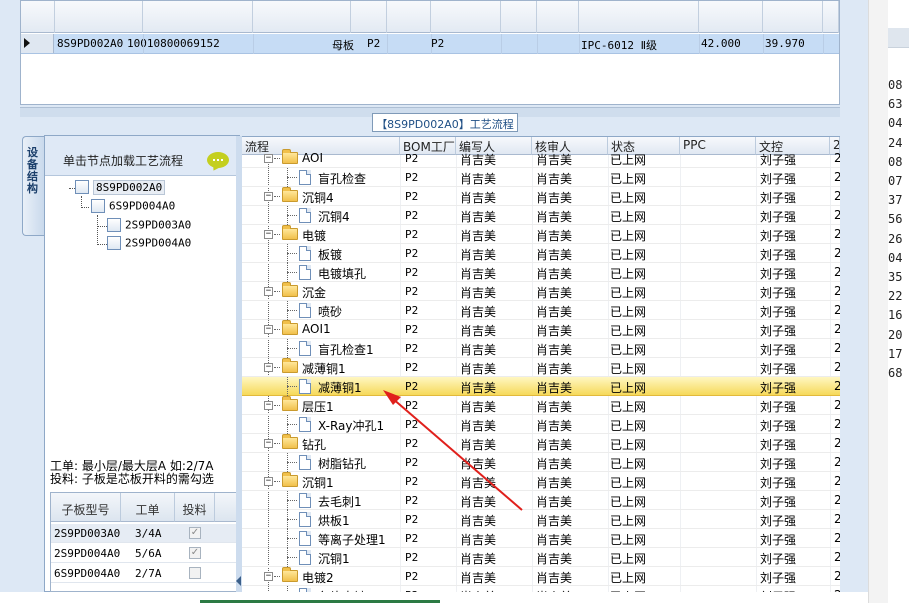 This screenshot has width=909, height=603. What do you see at coordinates (133, 207) in the screenshot?
I see `tree-node: 6S9PD004A0` at bounding box center [133, 207].